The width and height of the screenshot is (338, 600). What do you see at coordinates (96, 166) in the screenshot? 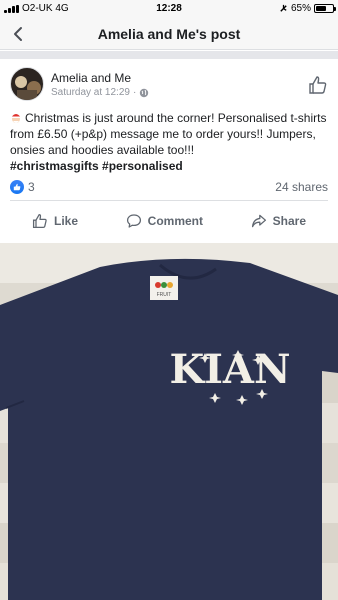
I see `post-hashtags: #christmasgifts #personalised` at bounding box center [96, 166].